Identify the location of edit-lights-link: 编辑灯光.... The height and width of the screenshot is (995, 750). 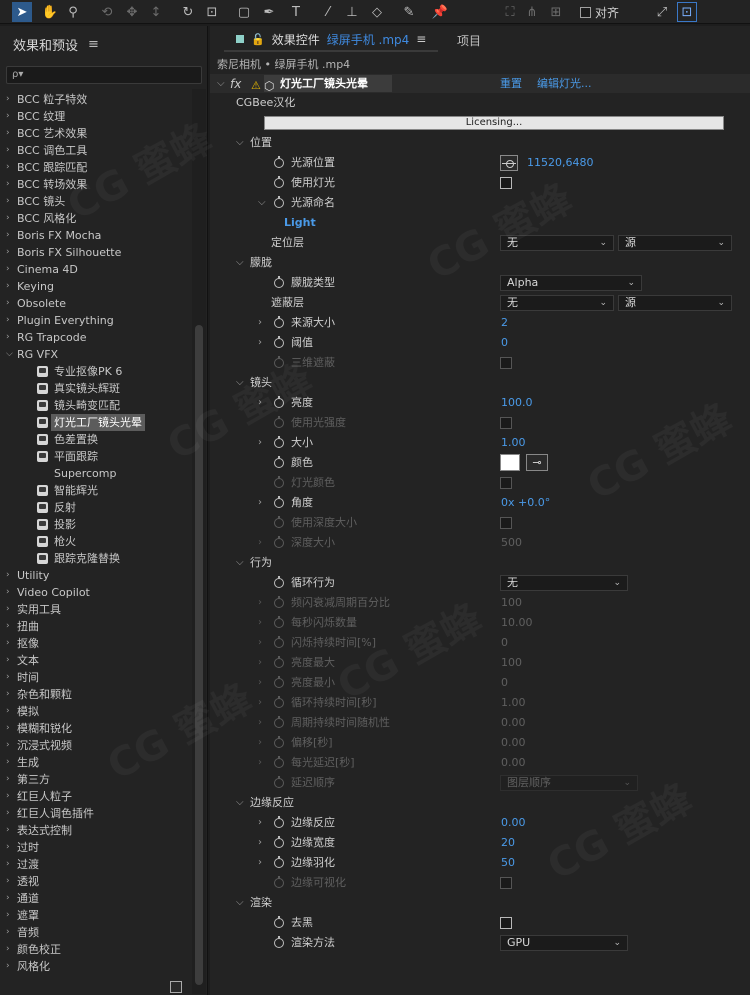
(564, 84).